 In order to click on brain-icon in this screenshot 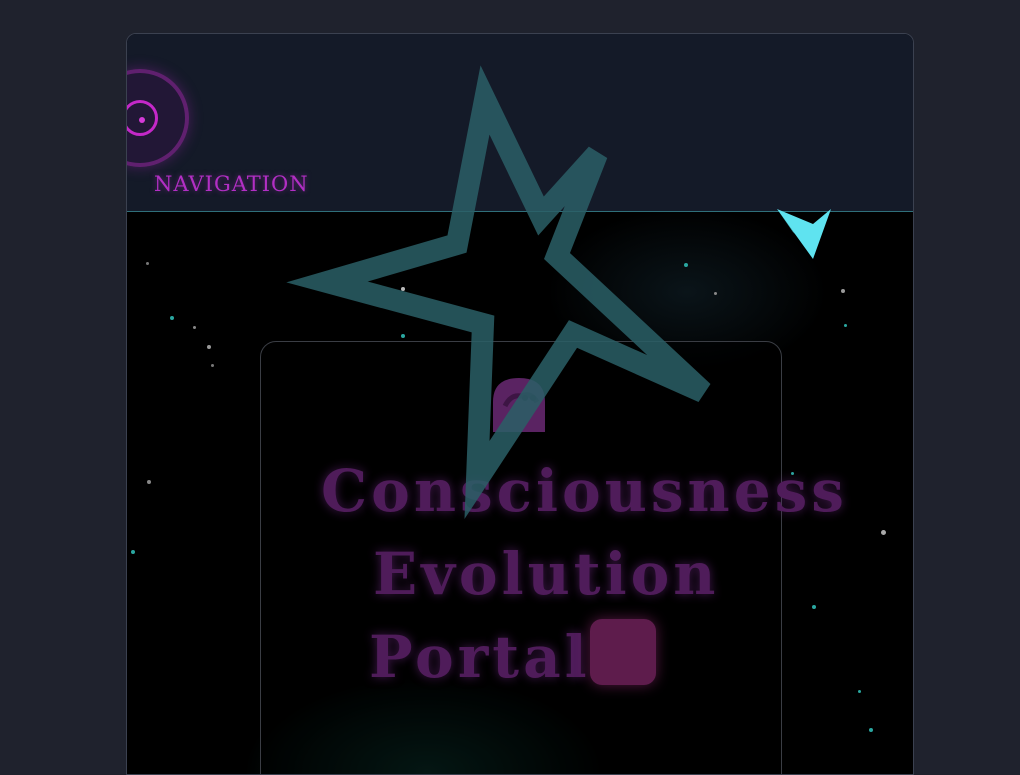, I will do `click(519, 405)`.